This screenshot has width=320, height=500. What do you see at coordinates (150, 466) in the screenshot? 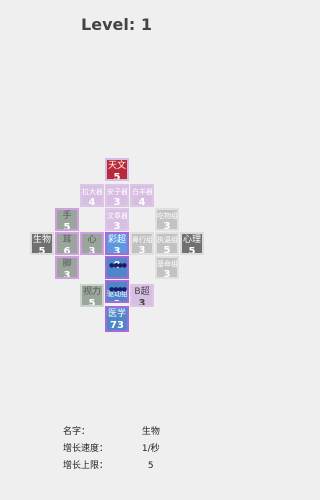
I see `info-limit-value: 5` at bounding box center [150, 466].